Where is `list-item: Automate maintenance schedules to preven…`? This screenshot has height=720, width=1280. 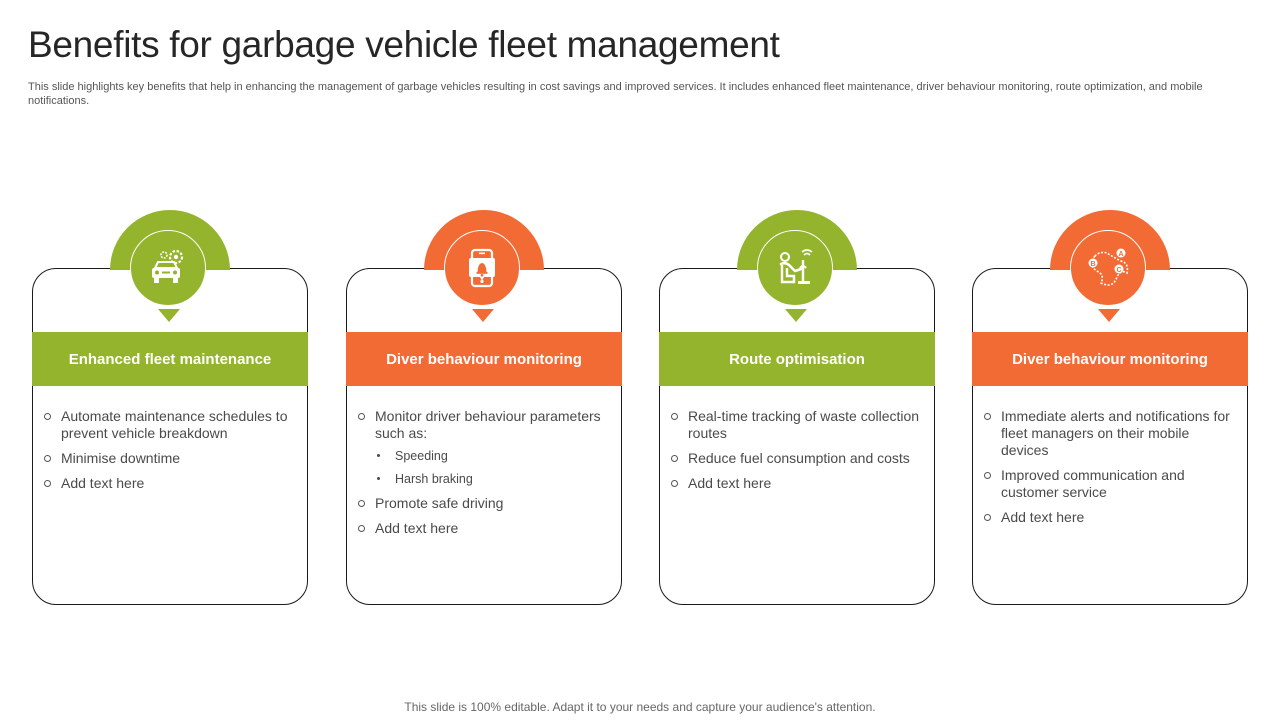
list-item: Automate maintenance schedules to preven… is located at coordinates (170, 425).